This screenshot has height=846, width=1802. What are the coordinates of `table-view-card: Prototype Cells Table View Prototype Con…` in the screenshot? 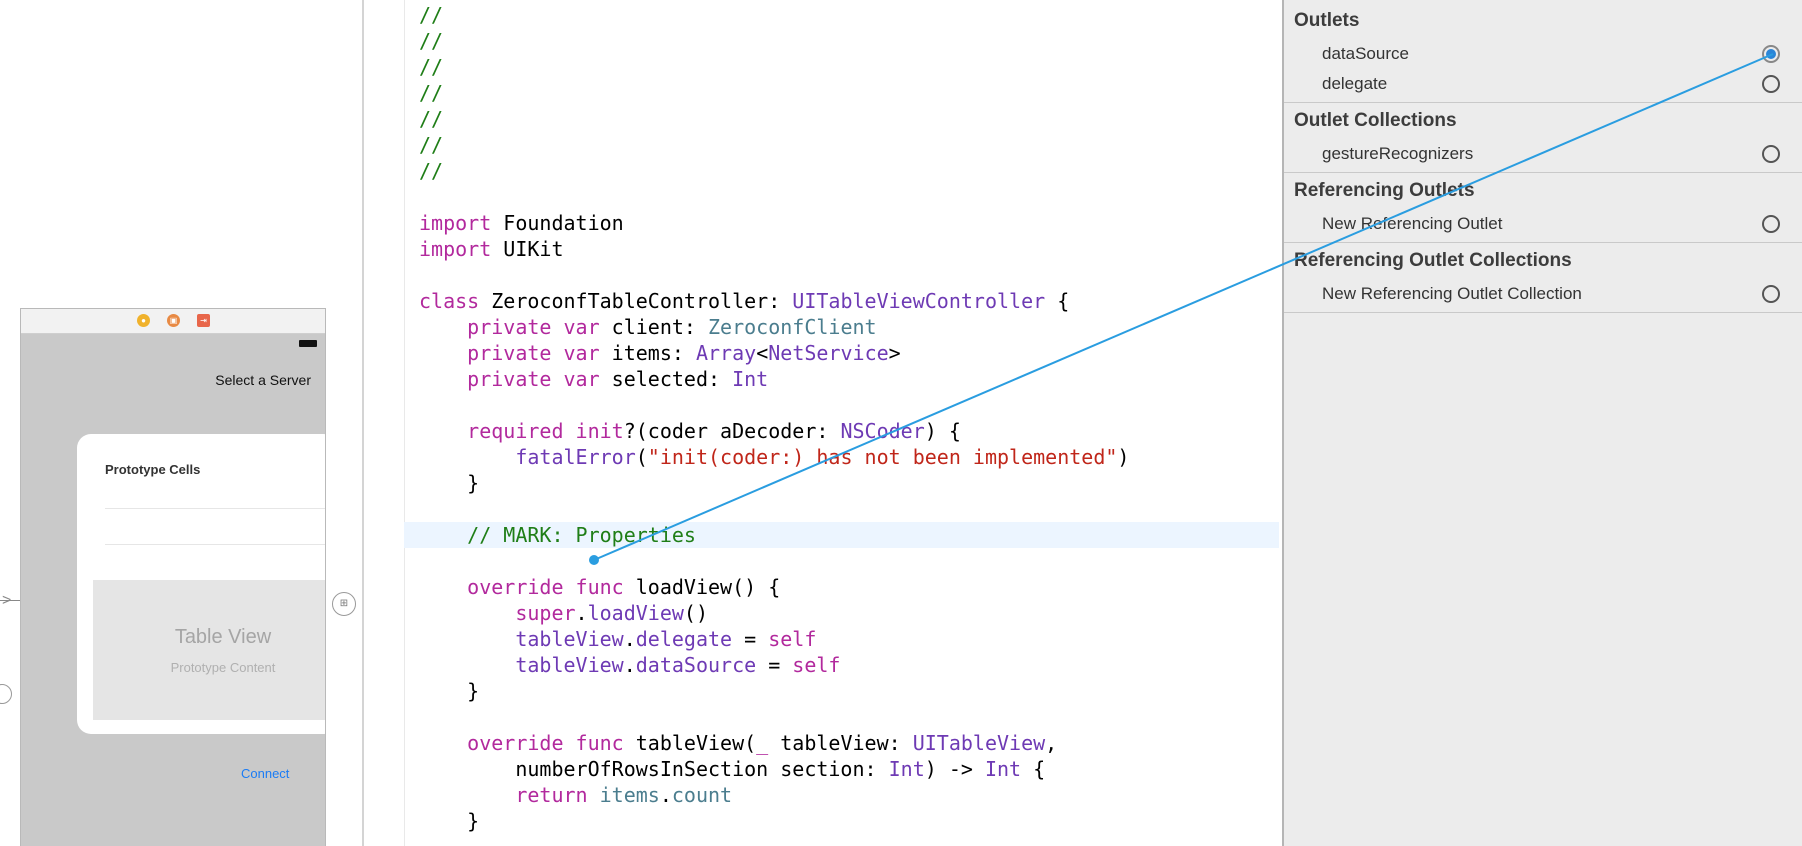 It's located at (201, 584).